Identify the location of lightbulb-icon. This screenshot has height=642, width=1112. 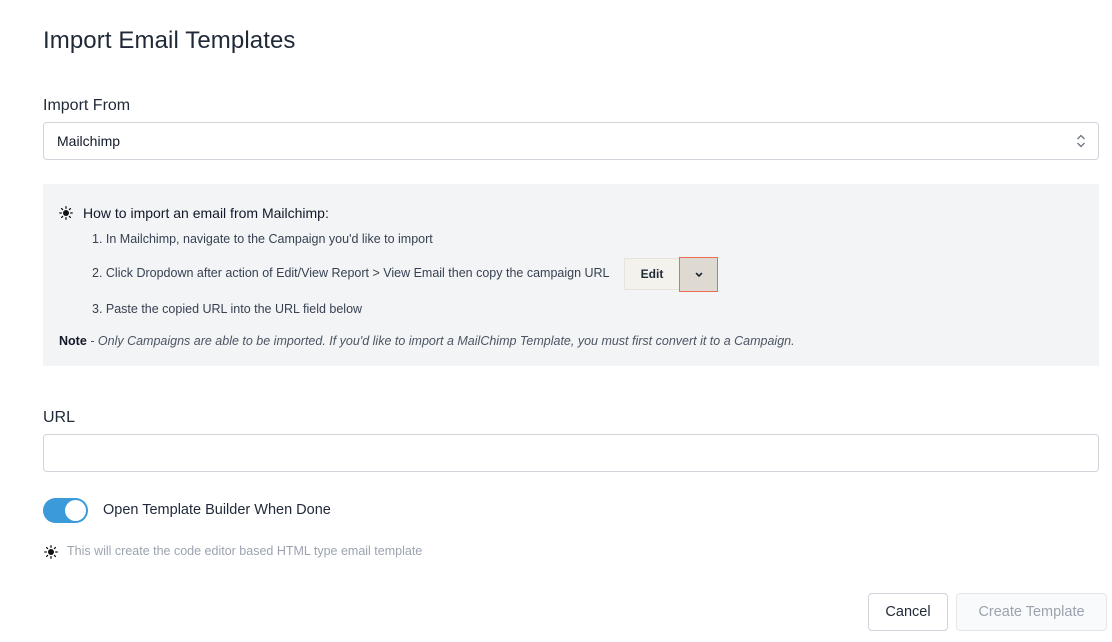
(66, 213).